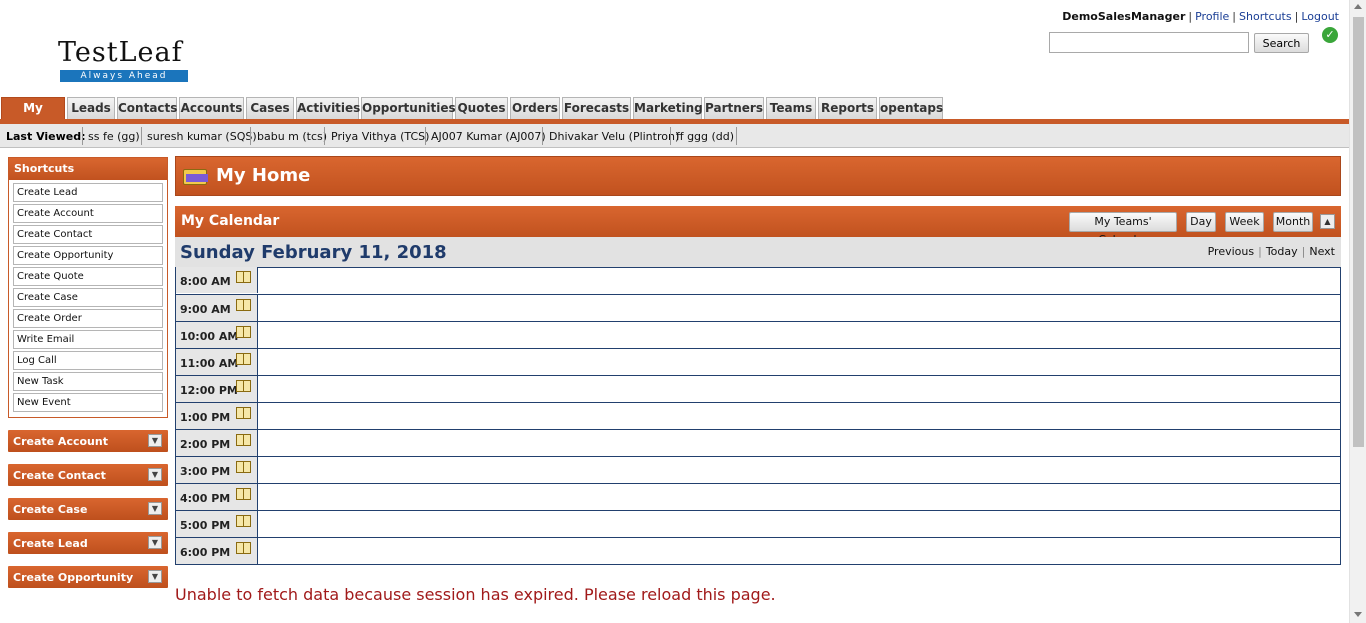 This screenshot has height=623, width=1366. Describe the element at coordinates (1327, 221) in the screenshot. I see `collapse-icon: ▲` at that location.